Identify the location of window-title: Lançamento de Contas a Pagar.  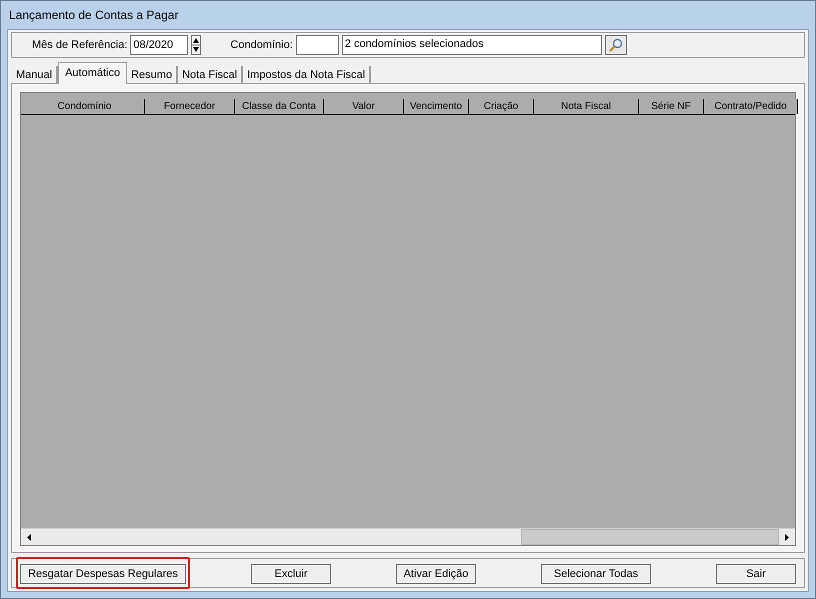
(93, 15).